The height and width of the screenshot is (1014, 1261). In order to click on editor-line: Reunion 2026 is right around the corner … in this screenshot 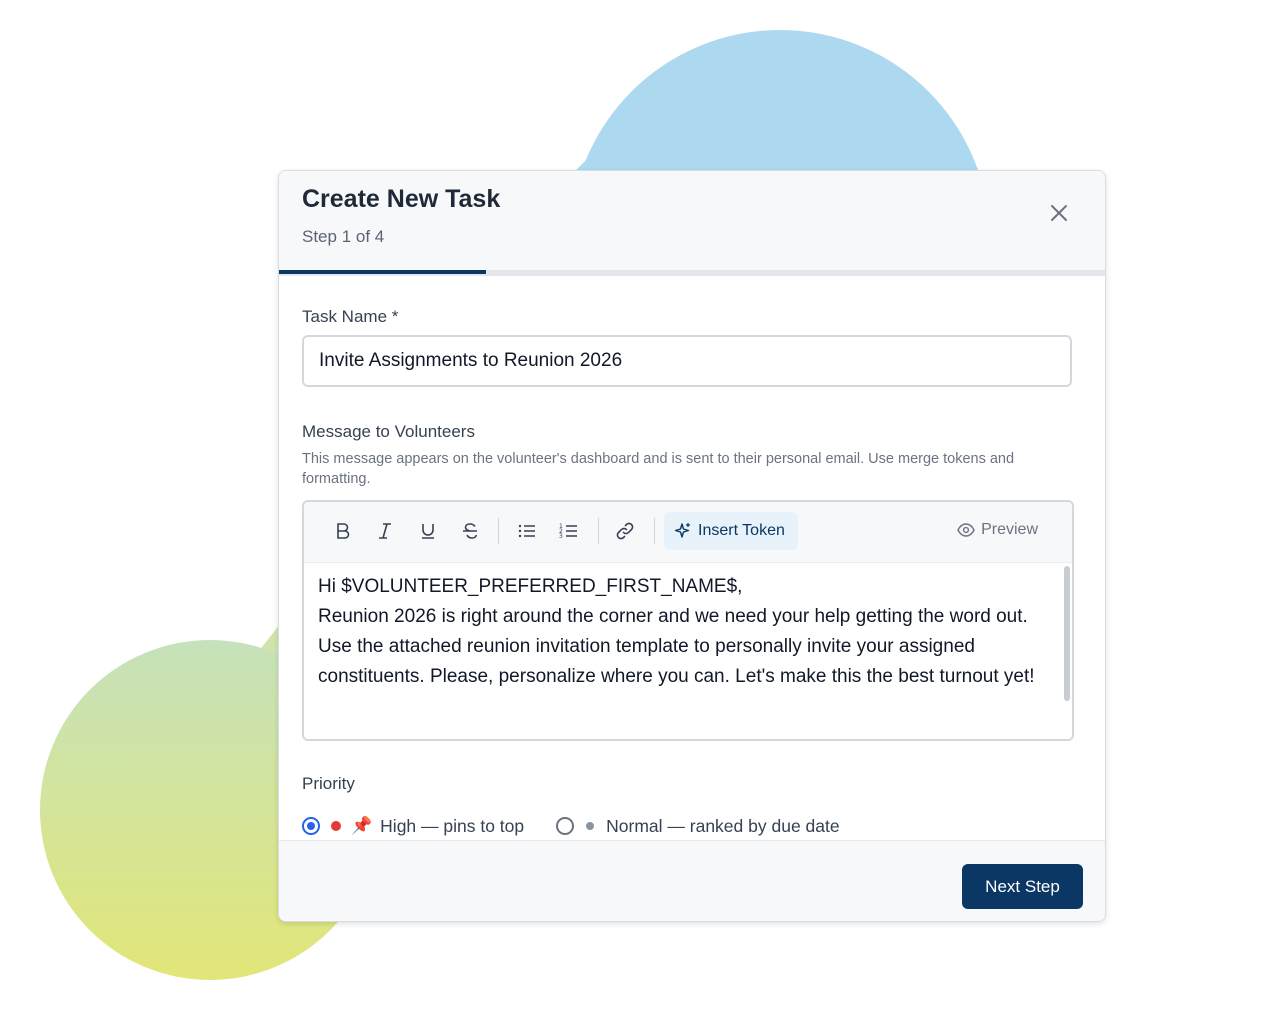, I will do `click(676, 646)`.